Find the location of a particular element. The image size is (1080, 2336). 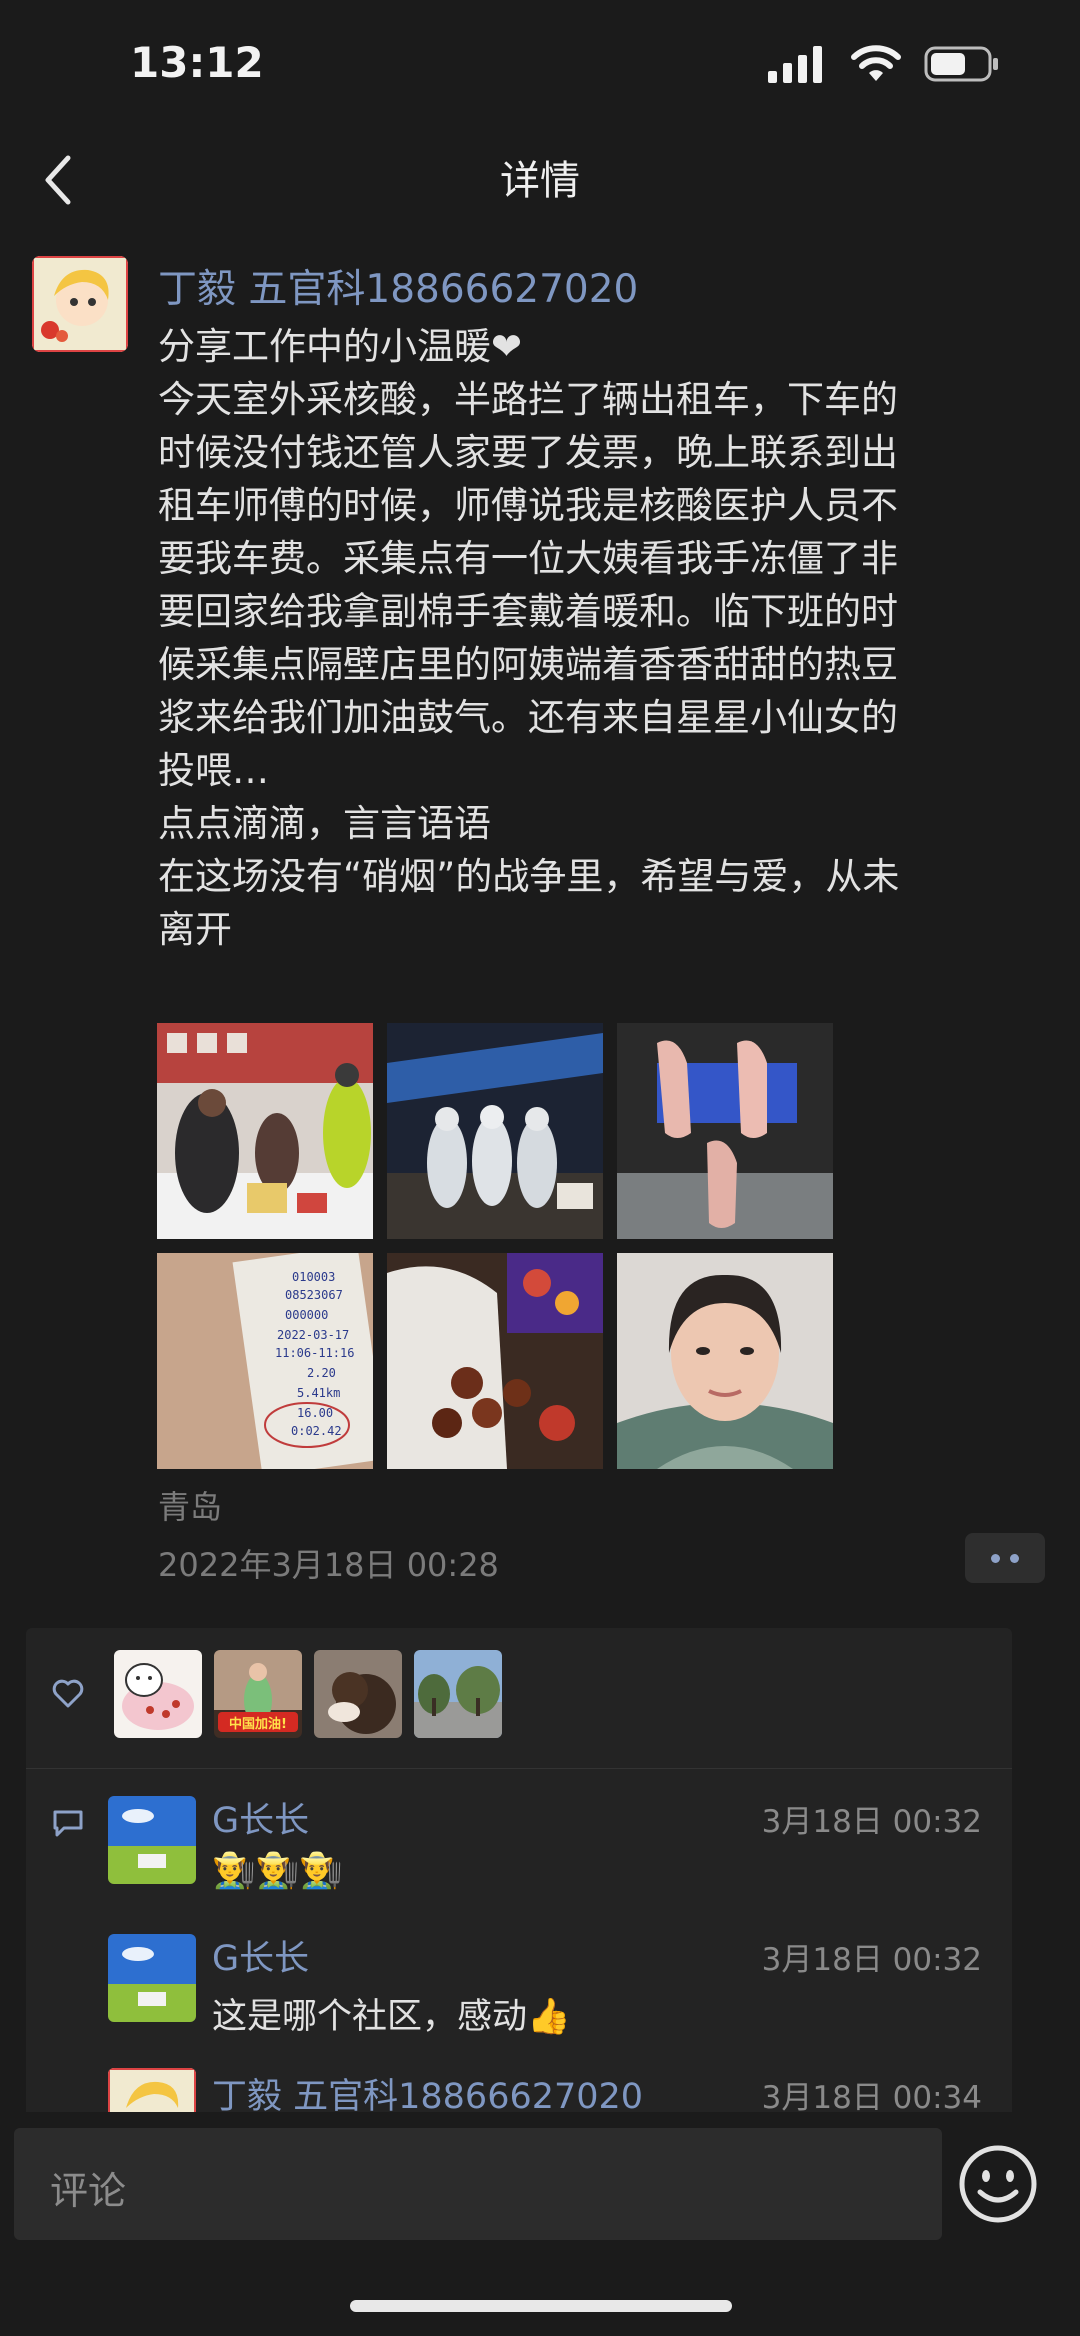

post-line: 分享工作中的小温暖❤ is located at coordinates (340, 346).